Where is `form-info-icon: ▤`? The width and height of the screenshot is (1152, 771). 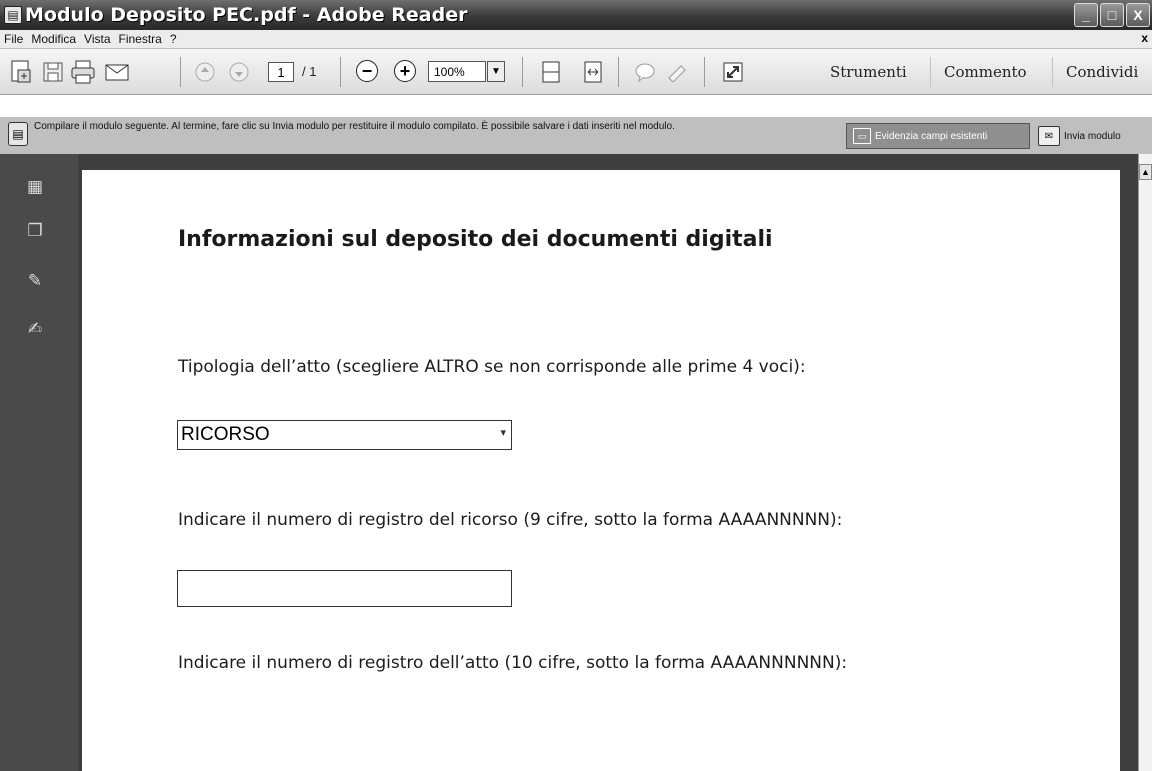
form-info-icon: ▤ is located at coordinates (18, 134).